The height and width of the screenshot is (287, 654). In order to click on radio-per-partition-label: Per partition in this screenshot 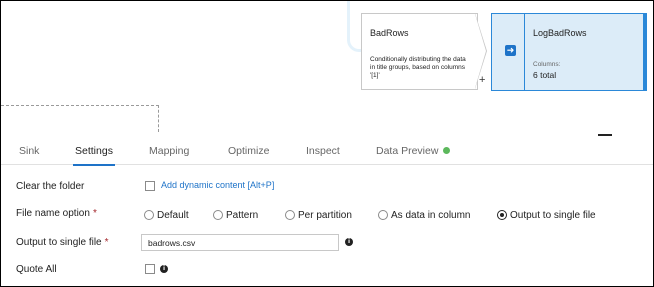, I will do `click(325, 215)`.